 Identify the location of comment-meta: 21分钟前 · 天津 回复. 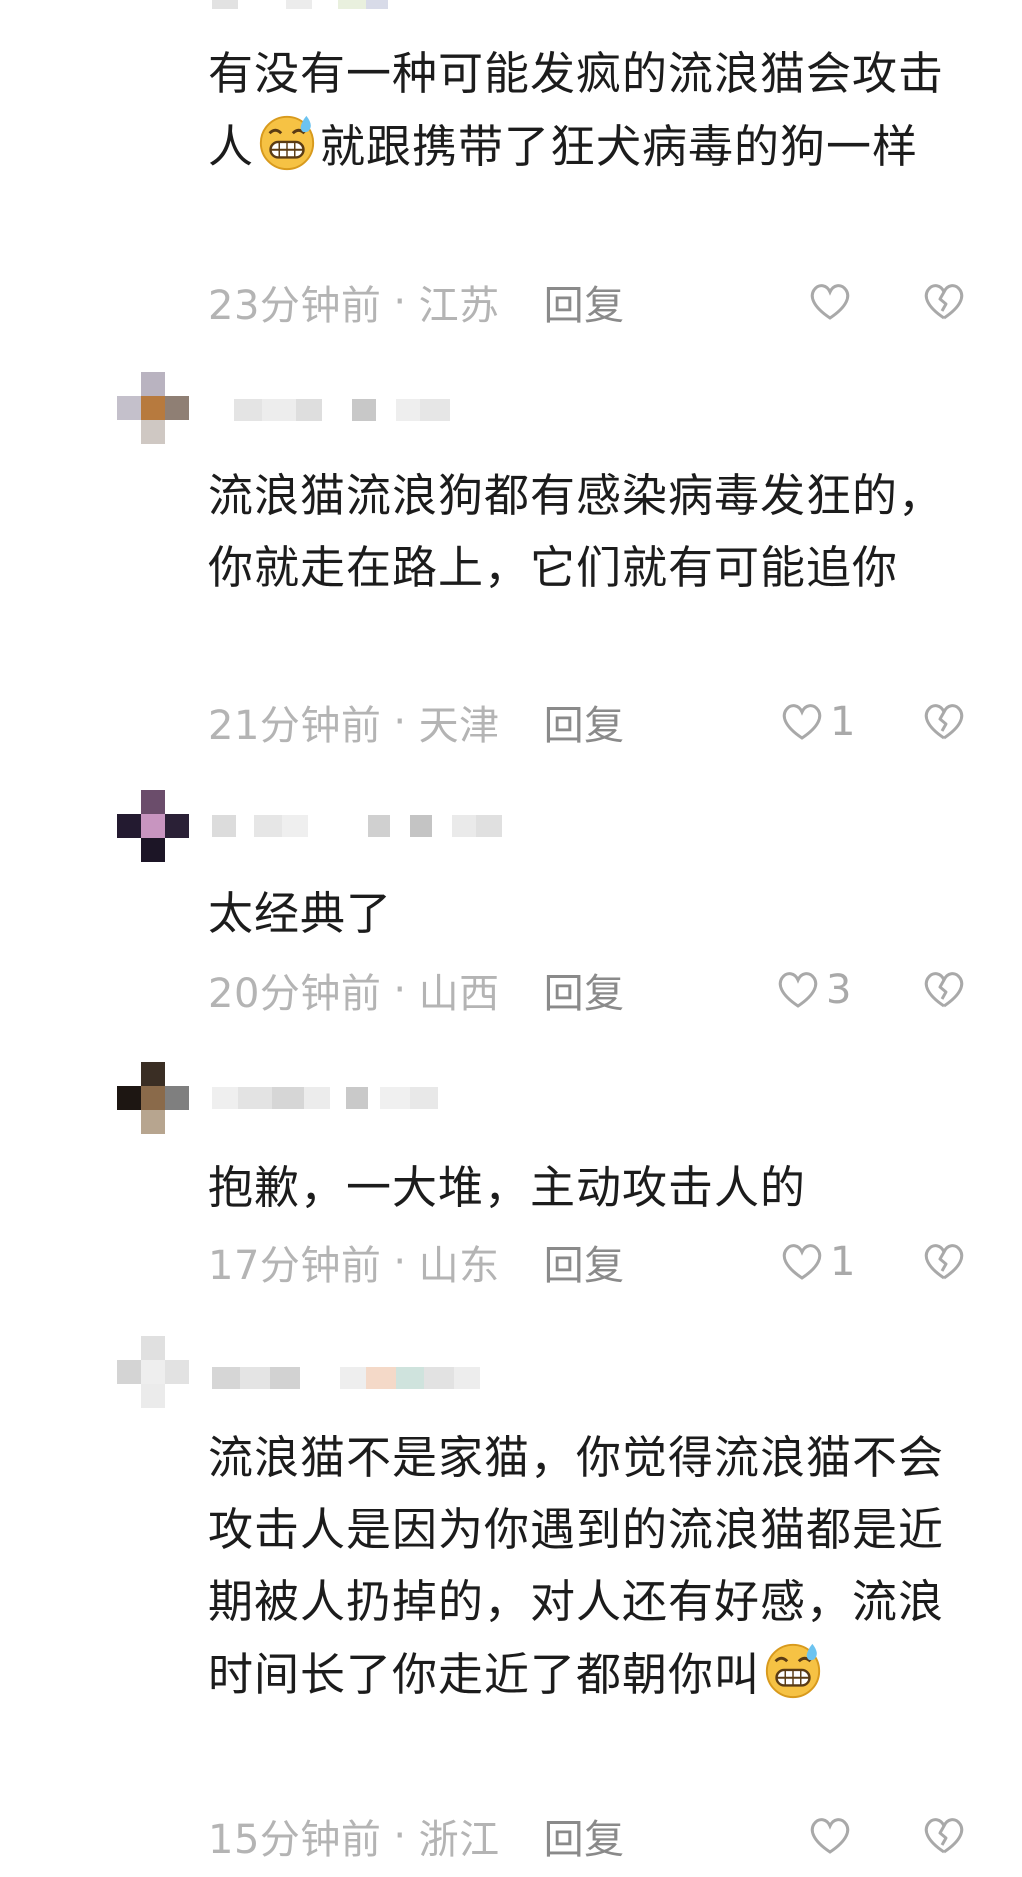
(416, 722).